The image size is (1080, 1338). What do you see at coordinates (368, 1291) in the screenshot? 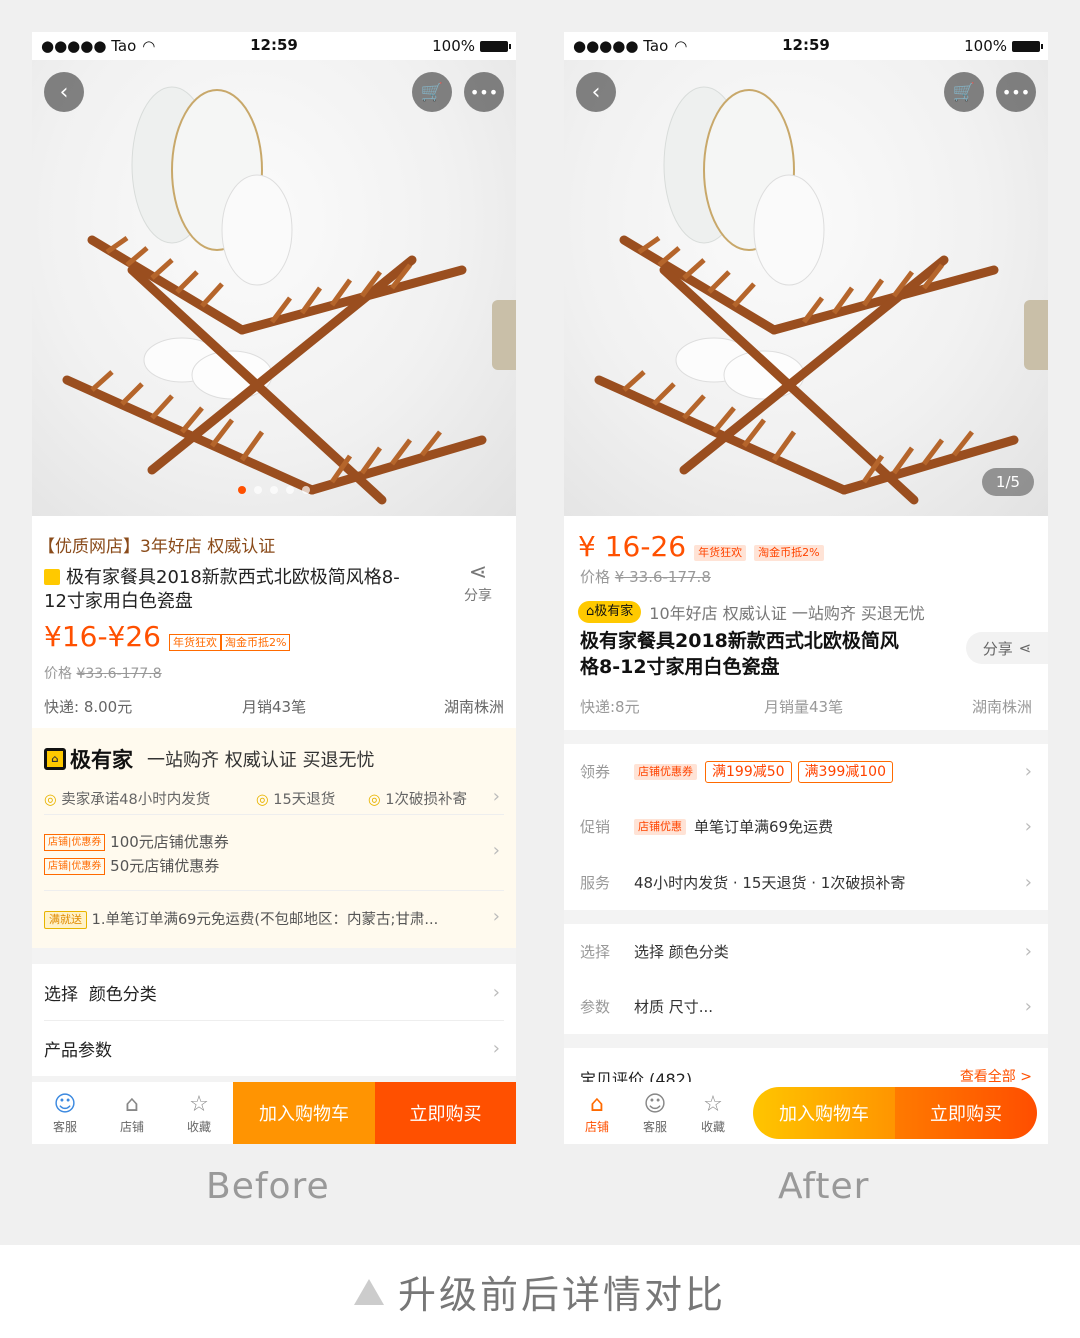
I see `triangle-up-icon` at bounding box center [368, 1291].